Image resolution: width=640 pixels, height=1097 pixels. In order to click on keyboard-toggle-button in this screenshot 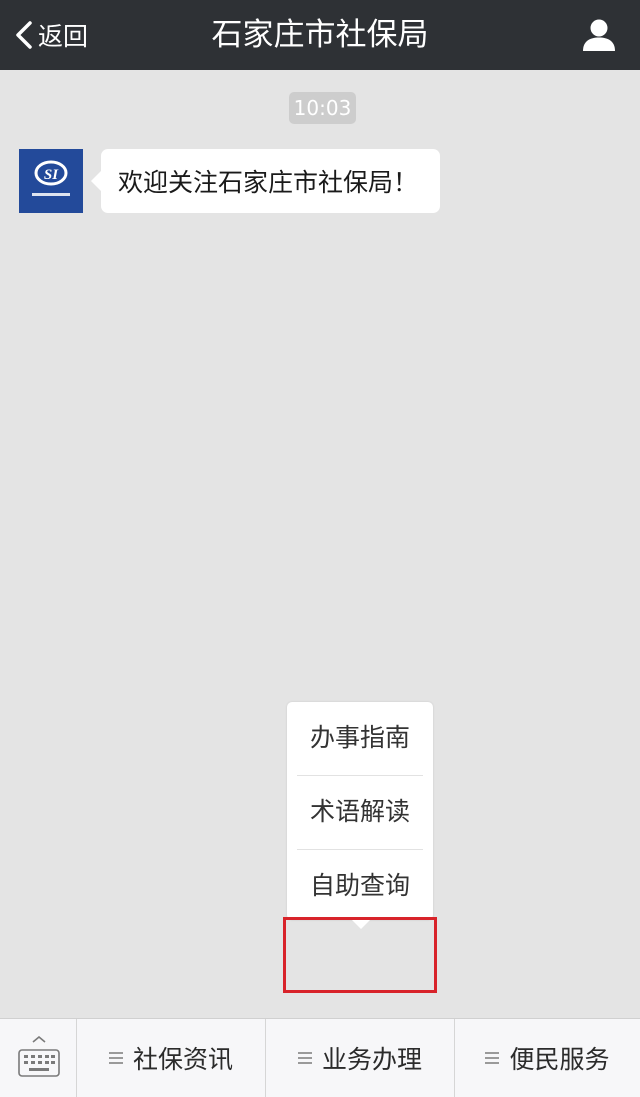, I will do `click(38, 1058)`.